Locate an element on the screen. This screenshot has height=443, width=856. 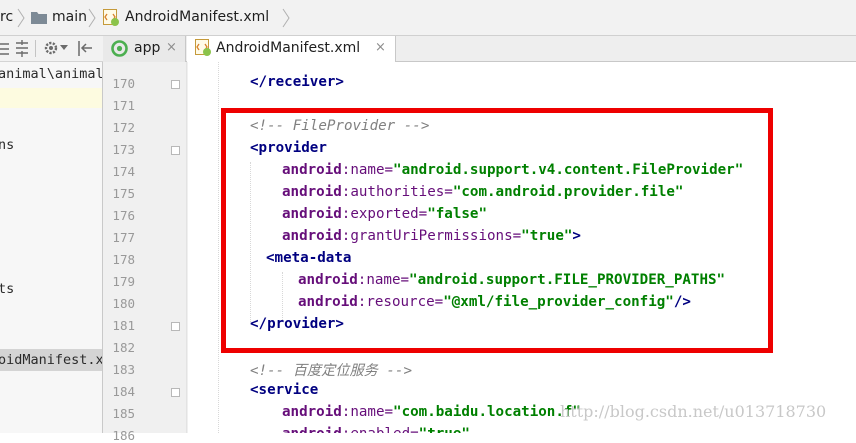
code-line: <!-- 百度定位服务 --> is located at coordinates (331, 370).